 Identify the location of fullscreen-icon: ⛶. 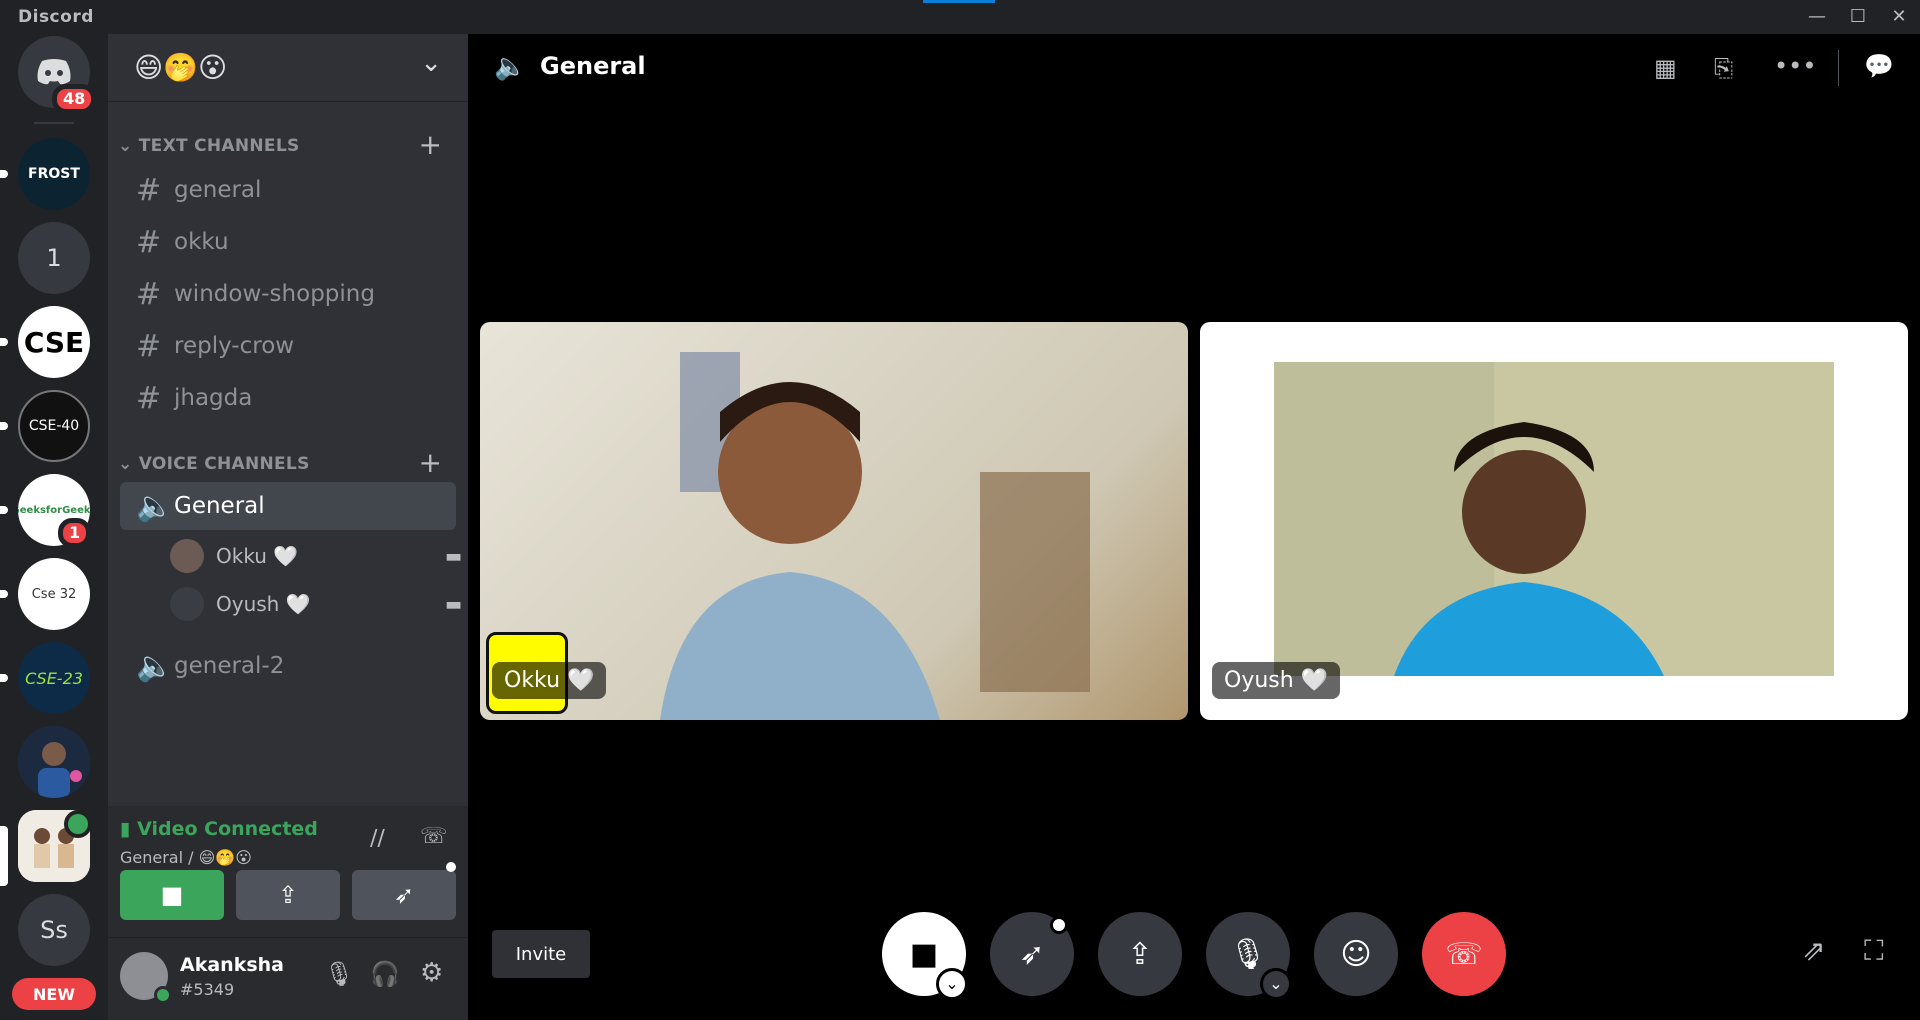
(1874, 951).